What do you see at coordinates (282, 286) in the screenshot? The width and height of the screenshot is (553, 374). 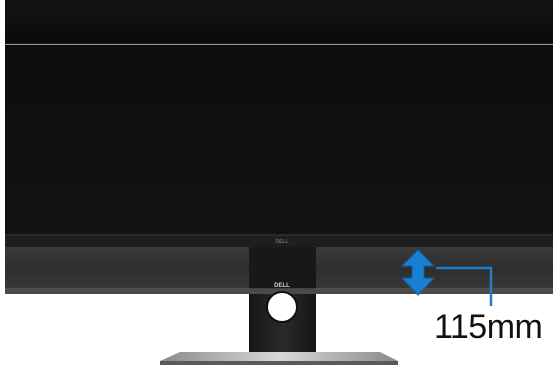 I see `dell-logo-stand: DELL` at bounding box center [282, 286].